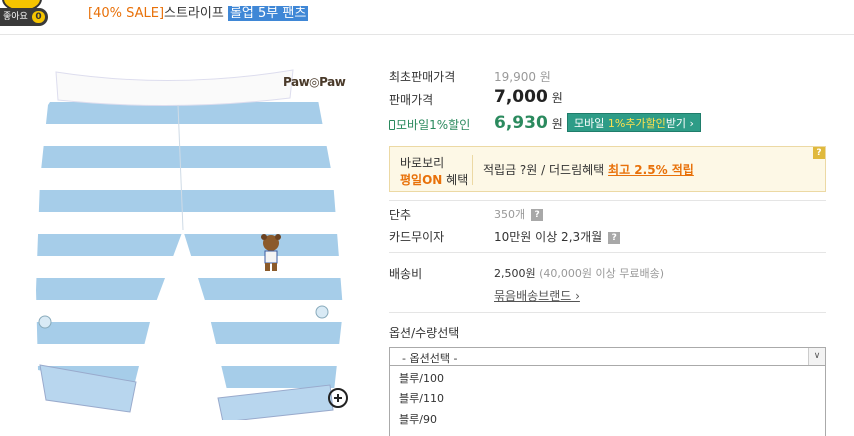 Image resolution: width=854 pixels, height=436 pixels. I want to click on shipping-value: 2,500원 (40,000원 이상 무료배송), so click(579, 273).